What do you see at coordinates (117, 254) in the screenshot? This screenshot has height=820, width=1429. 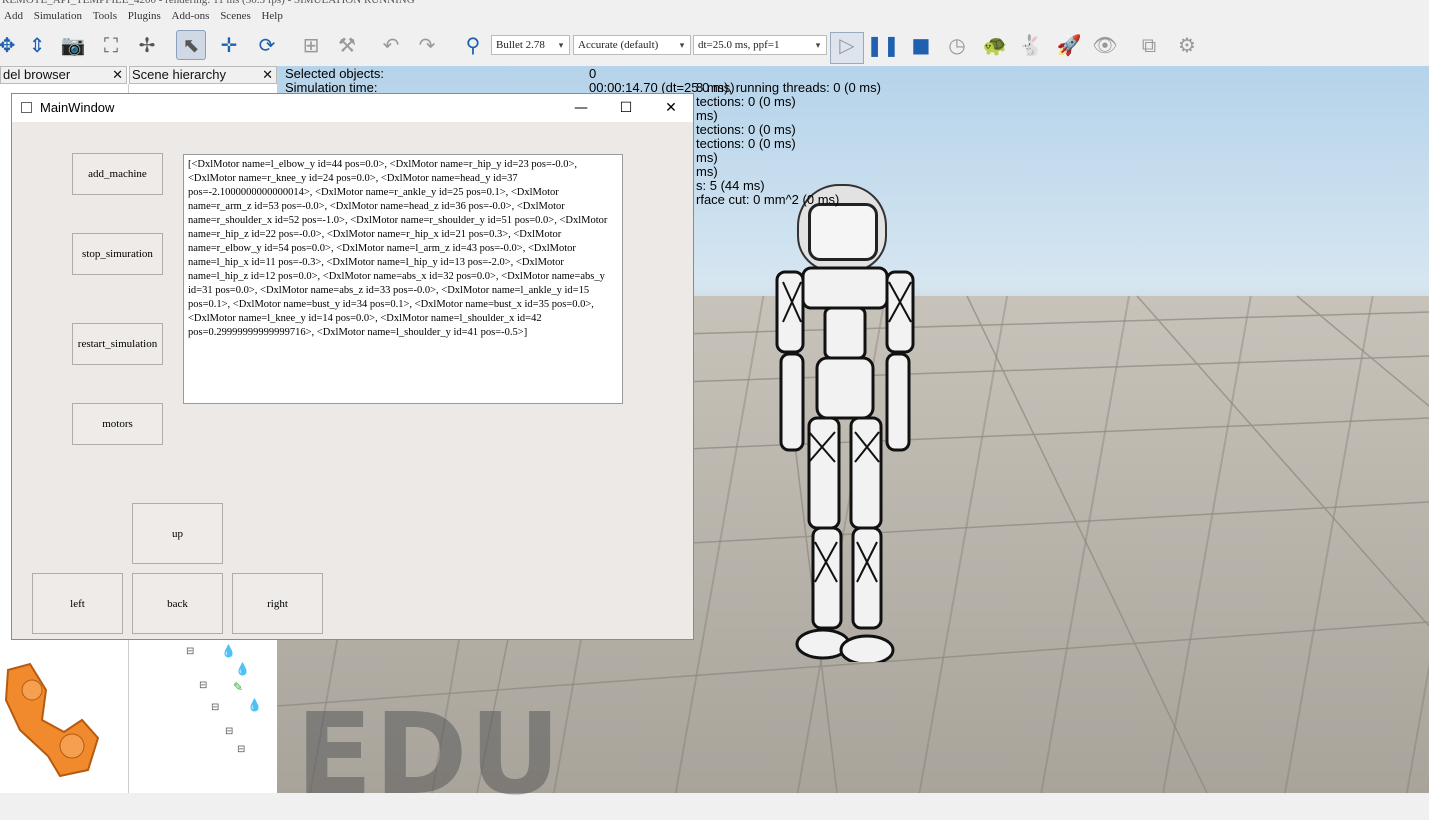 I see `stop-simuration-button: stop_simuration` at bounding box center [117, 254].